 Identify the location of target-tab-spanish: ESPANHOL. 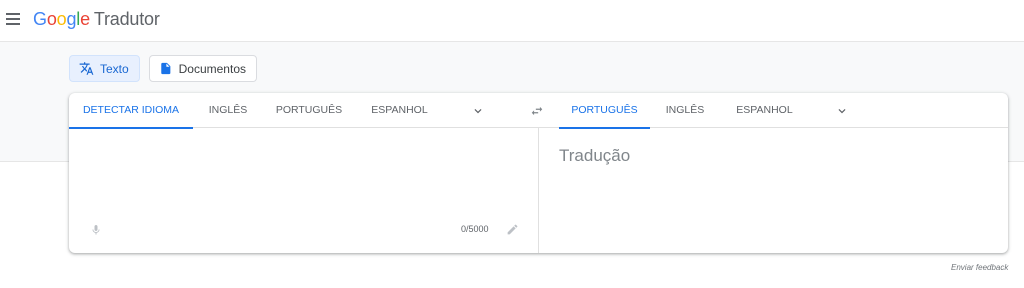
(764, 110).